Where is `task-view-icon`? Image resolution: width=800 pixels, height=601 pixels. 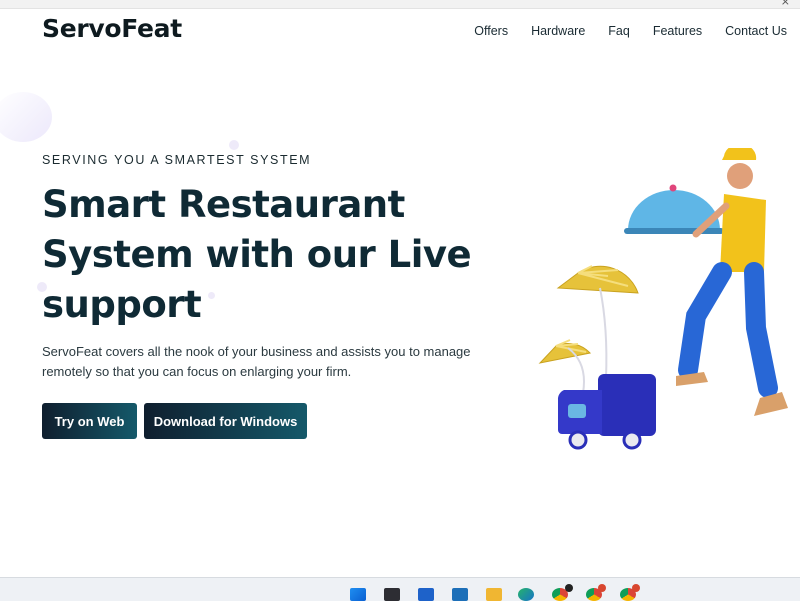
task-view-icon is located at coordinates (392, 594).